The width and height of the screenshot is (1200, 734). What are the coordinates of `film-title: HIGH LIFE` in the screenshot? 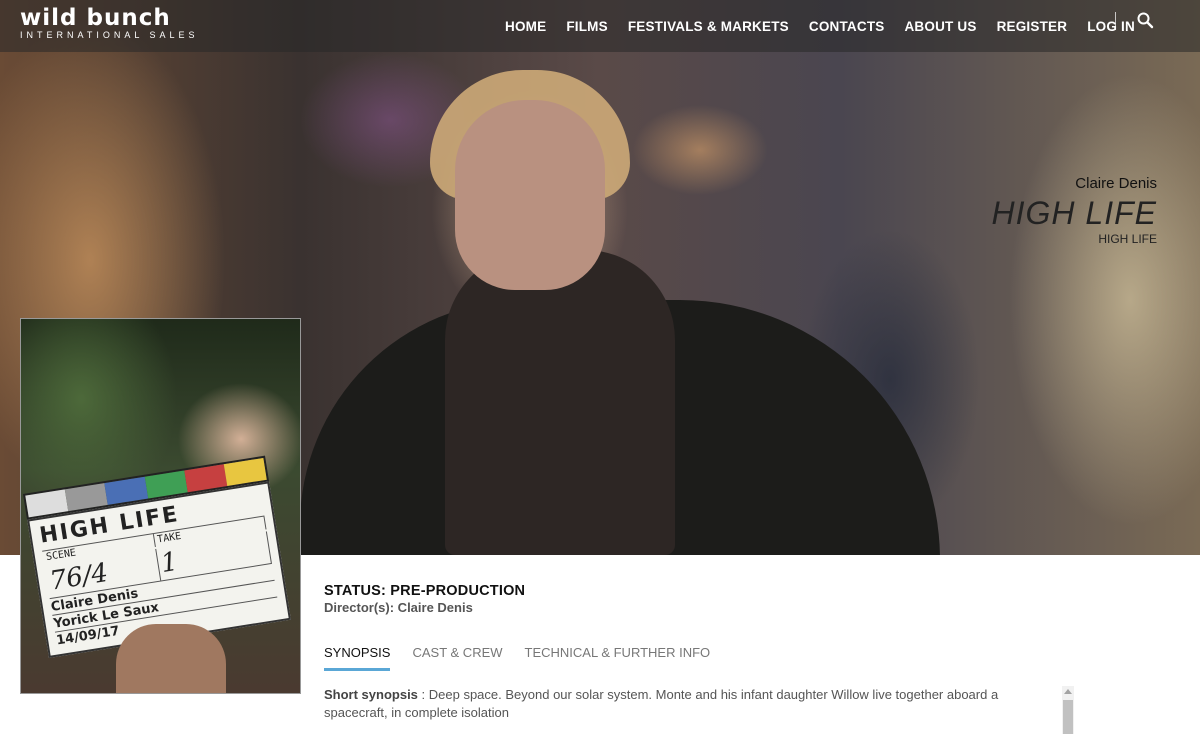 It's located at (1074, 213).